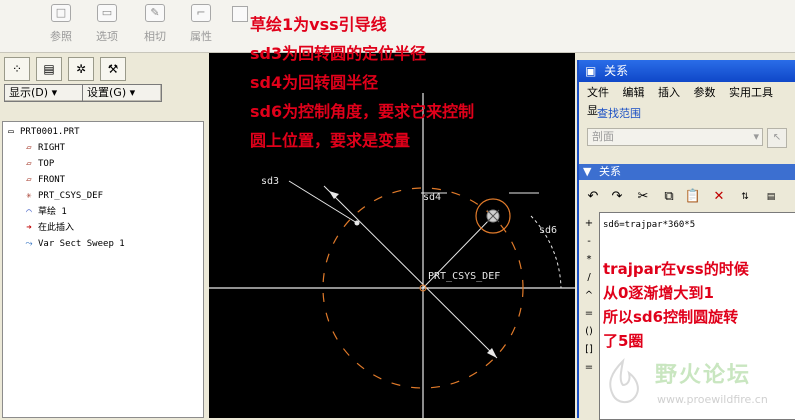  What do you see at coordinates (619, 113) in the screenshot?
I see `scope-section-title: 查找范围` at bounding box center [619, 113].